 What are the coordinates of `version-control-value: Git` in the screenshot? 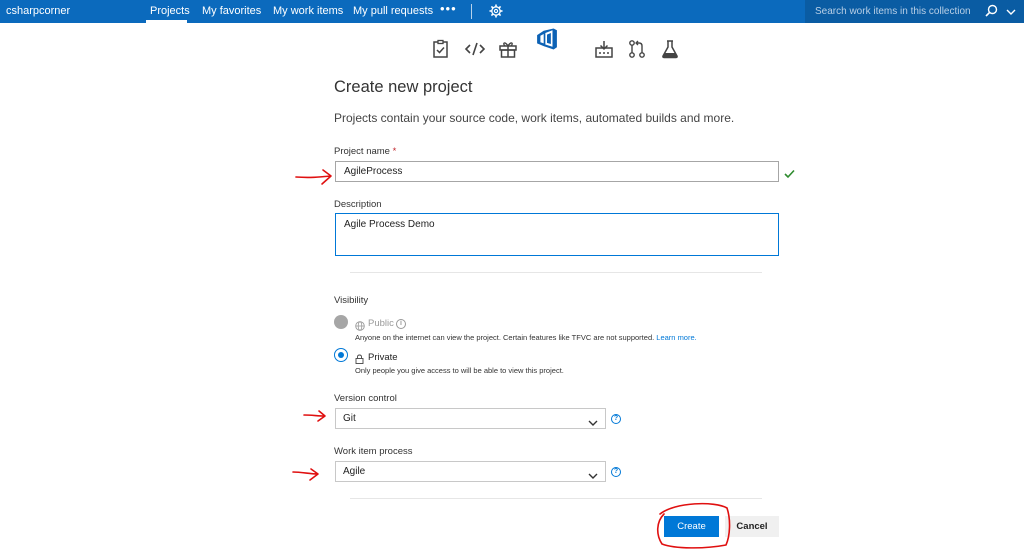 It's located at (349, 418).